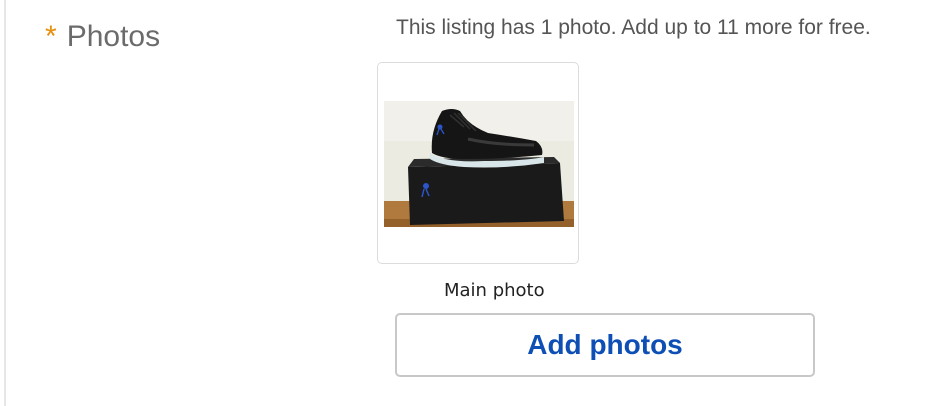 The height and width of the screenshot is (406, 952). Describe the element at coordinates (5, 203) in the screenshot. I see `section-divider` at that location.